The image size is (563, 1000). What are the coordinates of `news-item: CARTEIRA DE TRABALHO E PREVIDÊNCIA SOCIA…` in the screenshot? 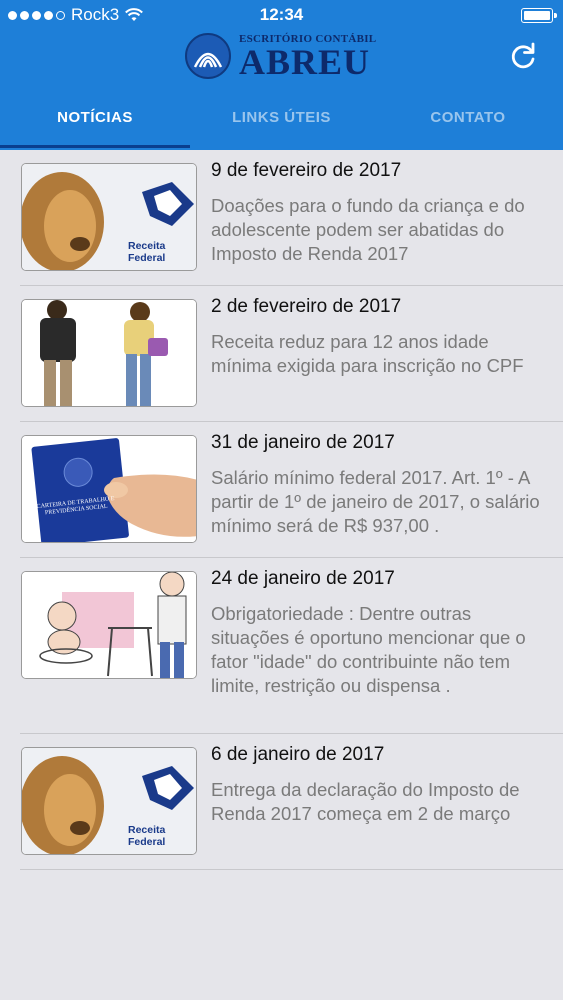 It's located at (281, 490).